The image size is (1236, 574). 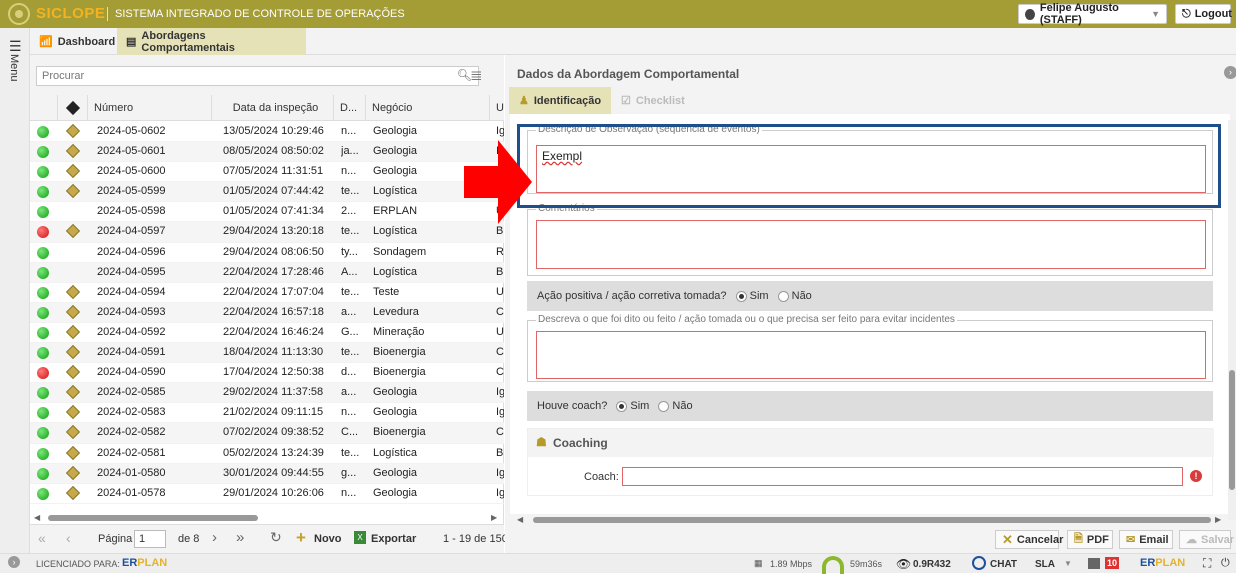 I want to click on houve-coach-sim-label: Sim, so click(x=639, y=406).